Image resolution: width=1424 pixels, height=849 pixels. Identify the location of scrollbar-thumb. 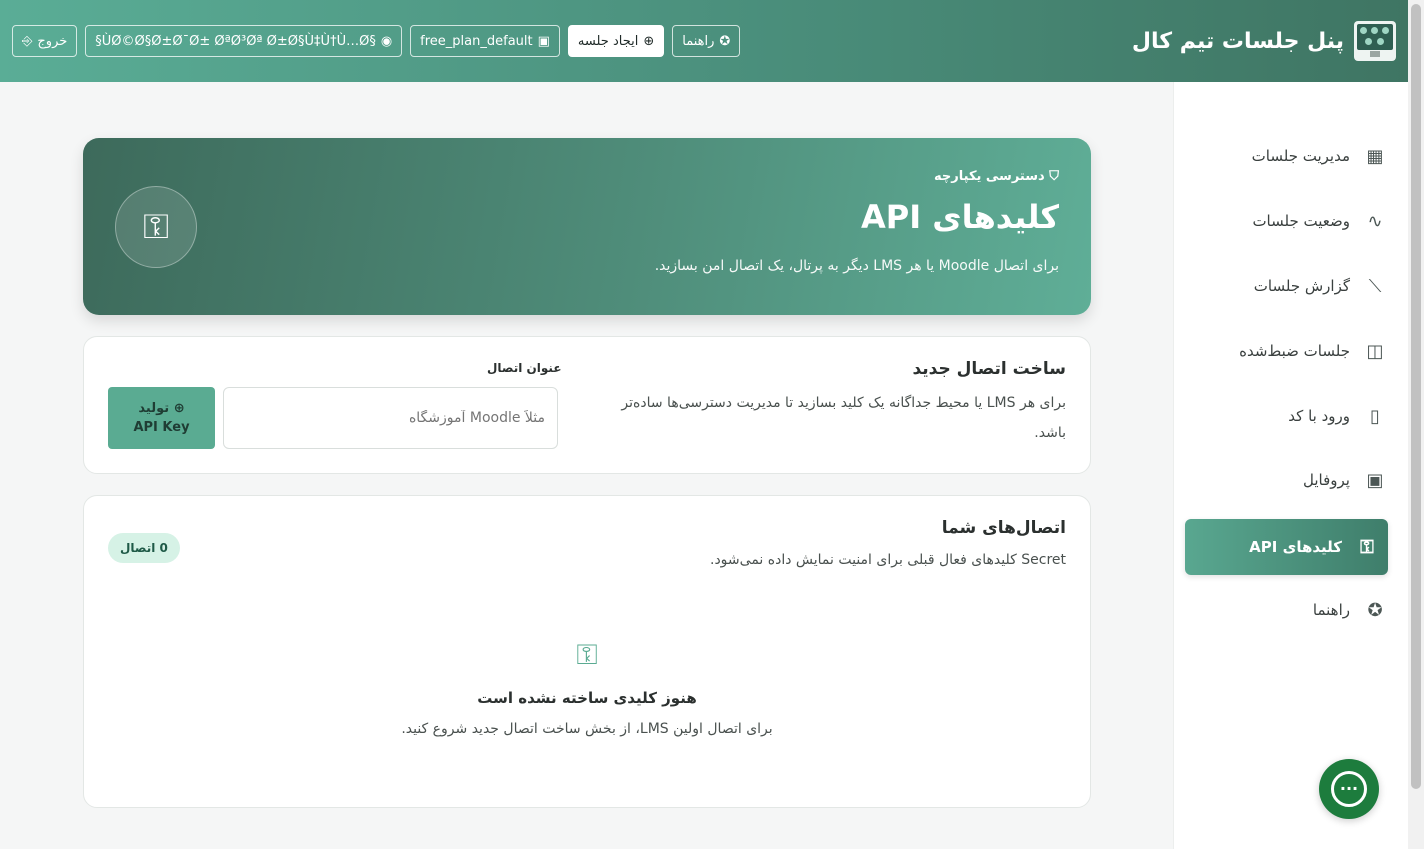
(1416, 396).